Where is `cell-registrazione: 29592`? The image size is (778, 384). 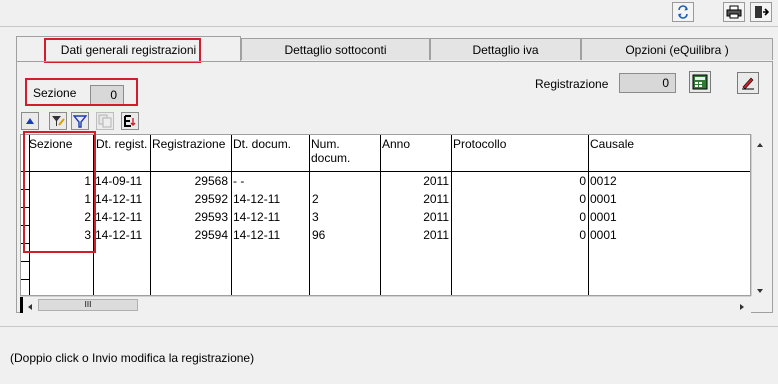
cell-registrazione: 29592 is located at coordinates (211, 199).